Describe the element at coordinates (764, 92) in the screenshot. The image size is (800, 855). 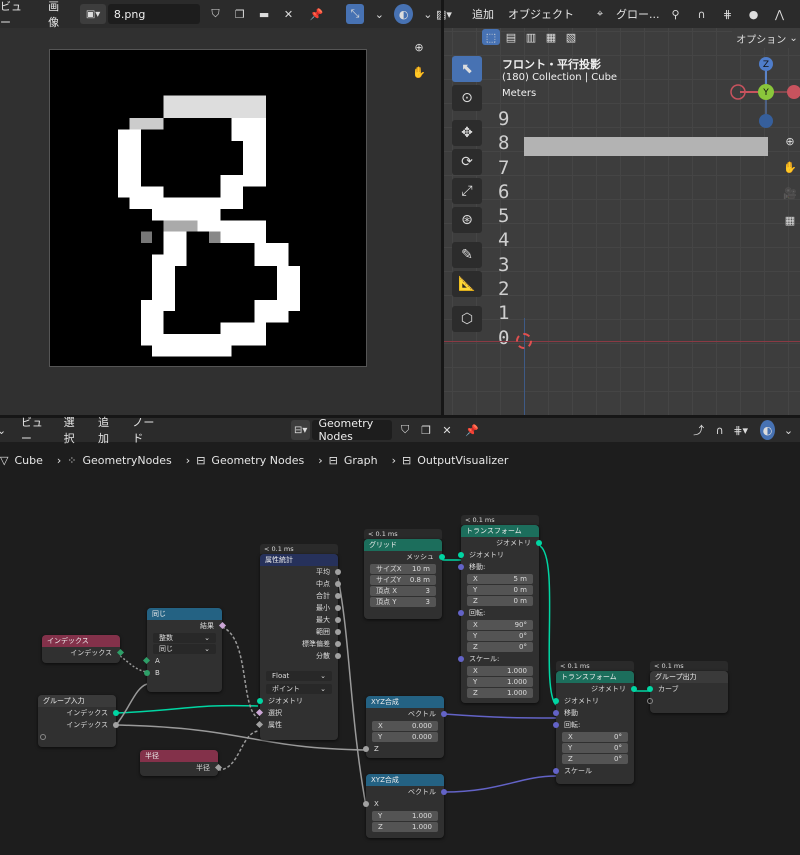
I see `navigation-gizmo: Z Y` at that location.